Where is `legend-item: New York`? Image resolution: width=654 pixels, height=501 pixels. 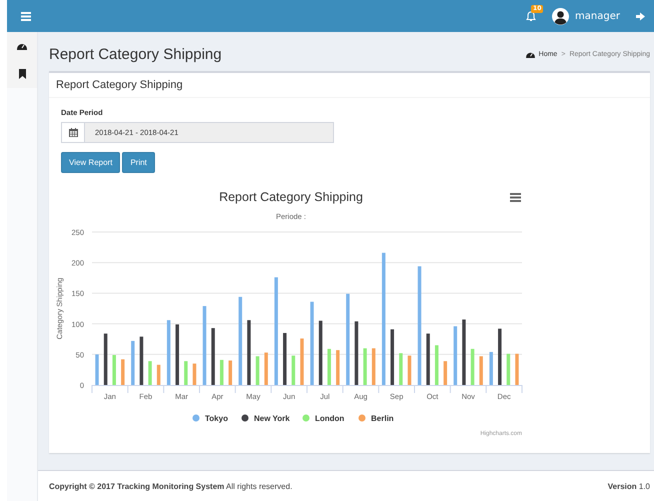
legend-item: New York is located at coordinates (272, 418).